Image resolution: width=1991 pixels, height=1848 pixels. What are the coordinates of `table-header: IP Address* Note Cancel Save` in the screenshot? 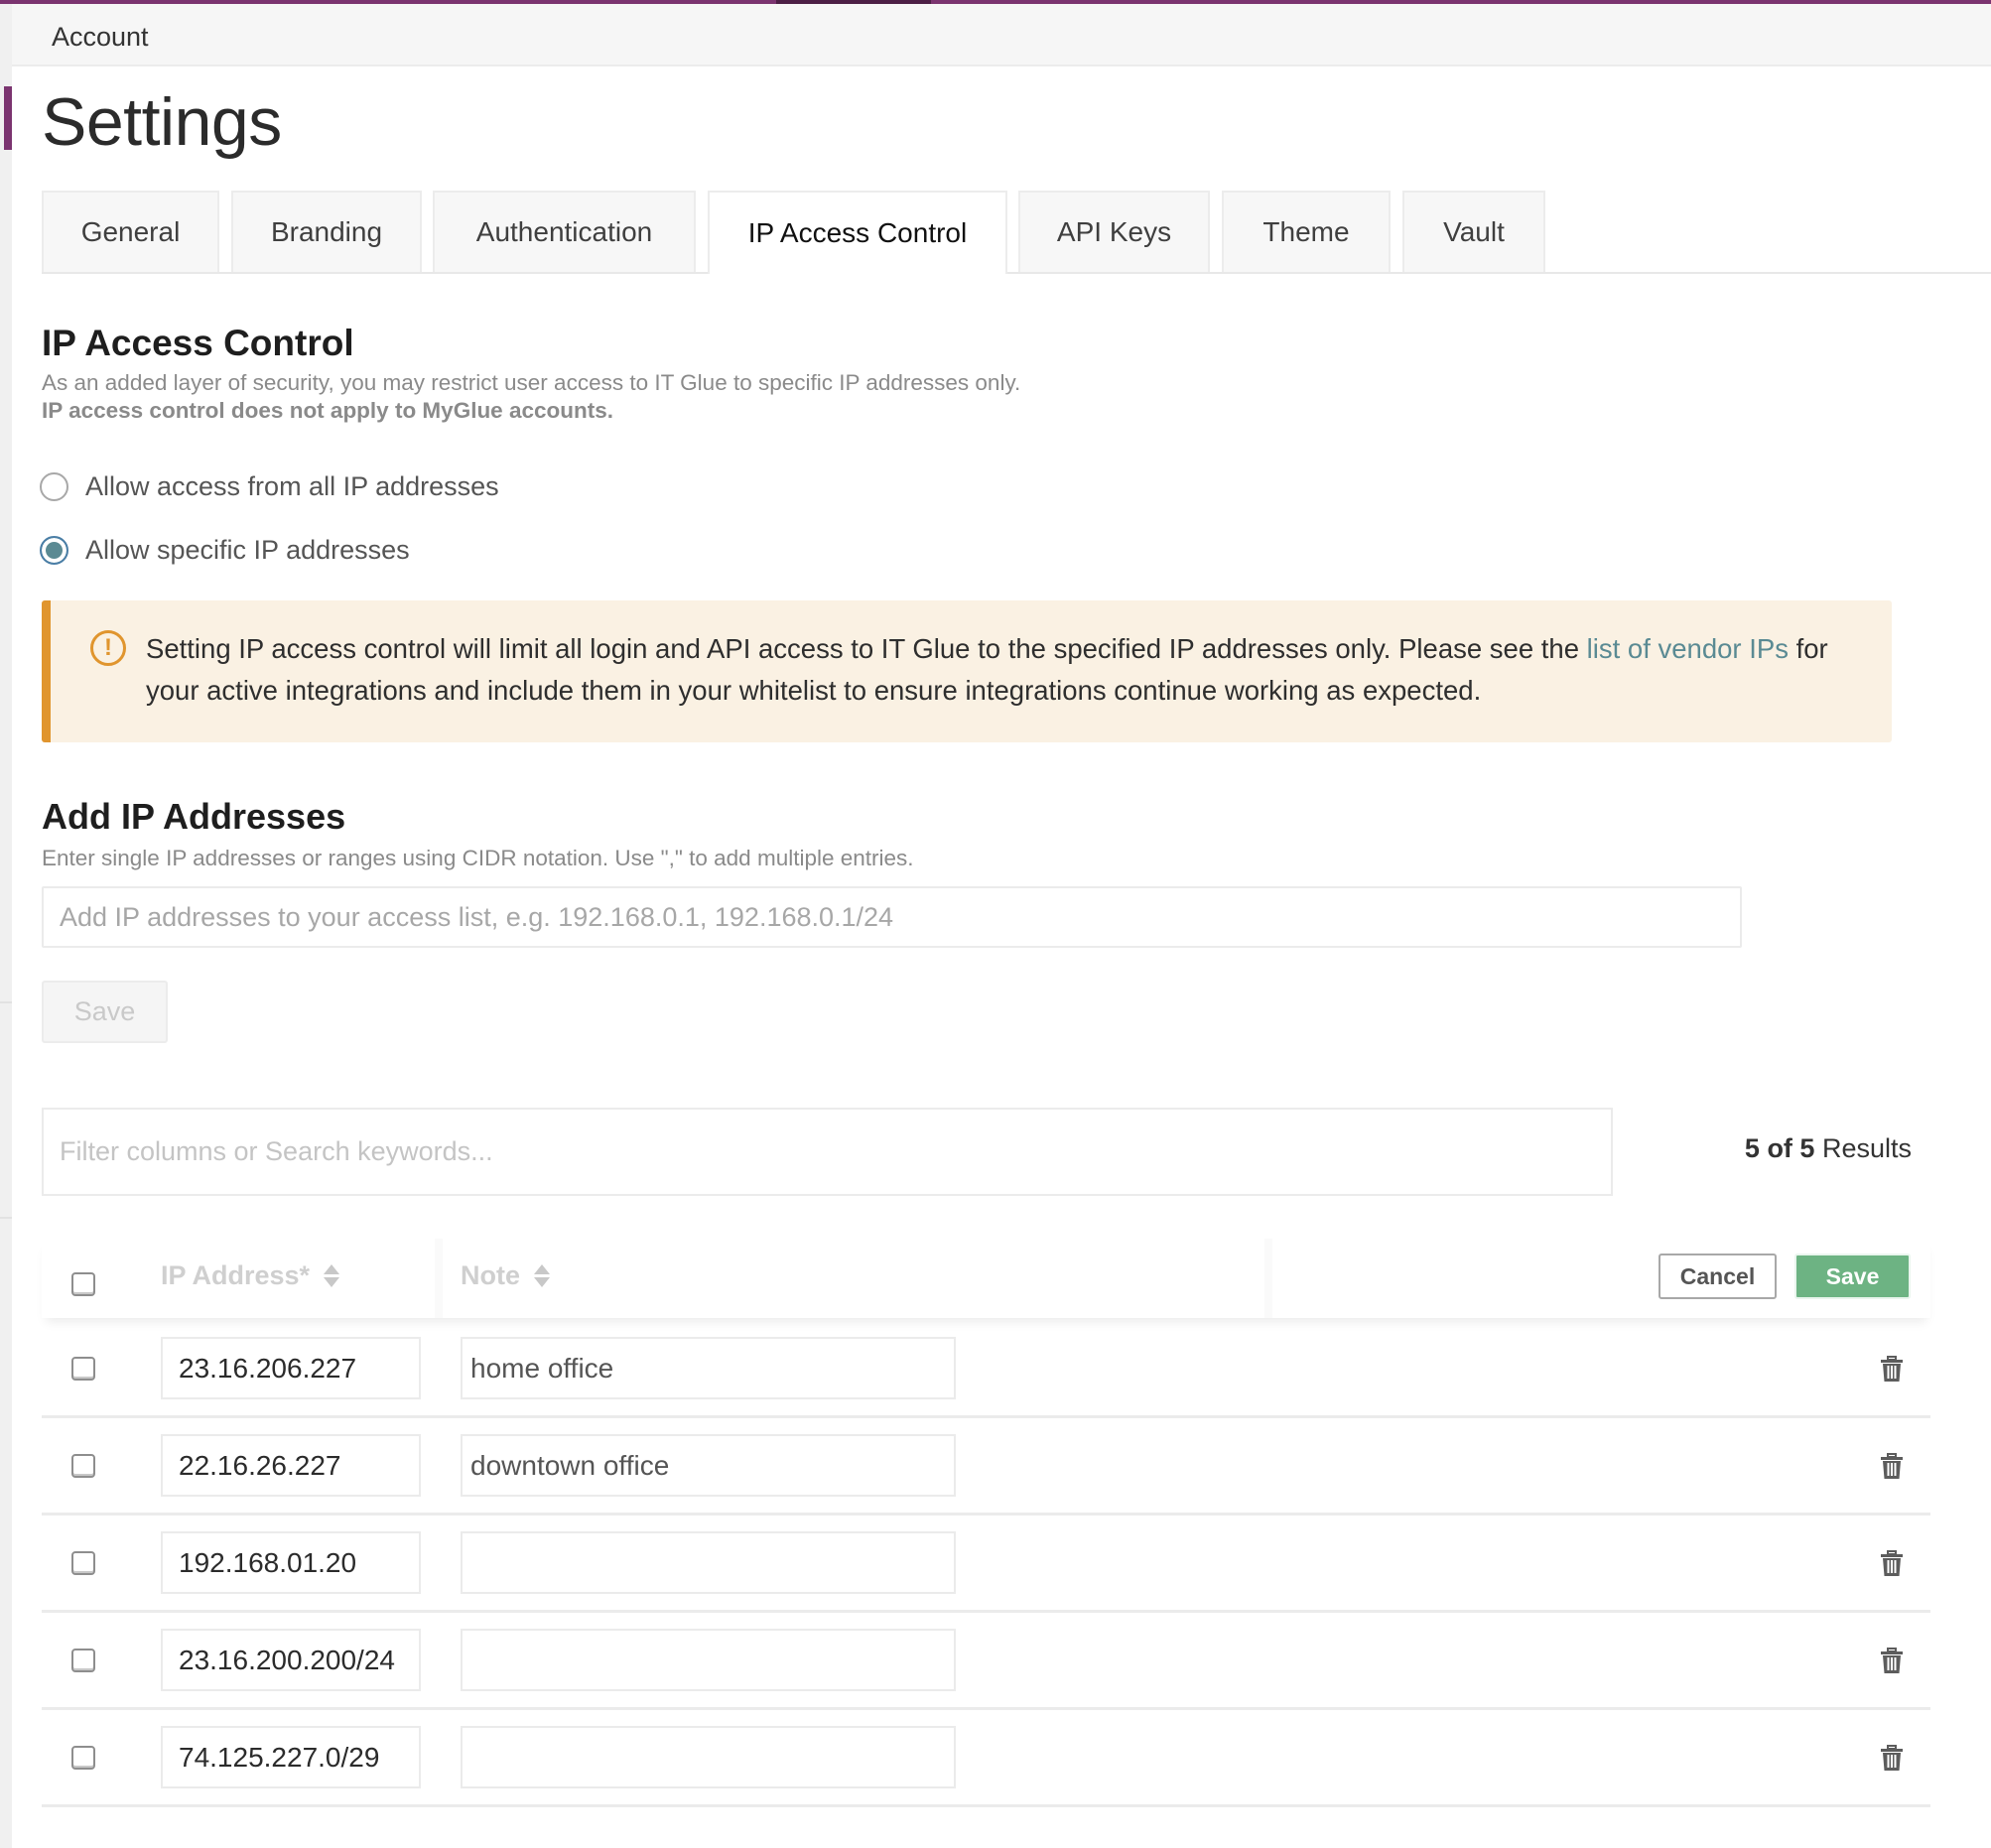 It's located at (986, 1278).